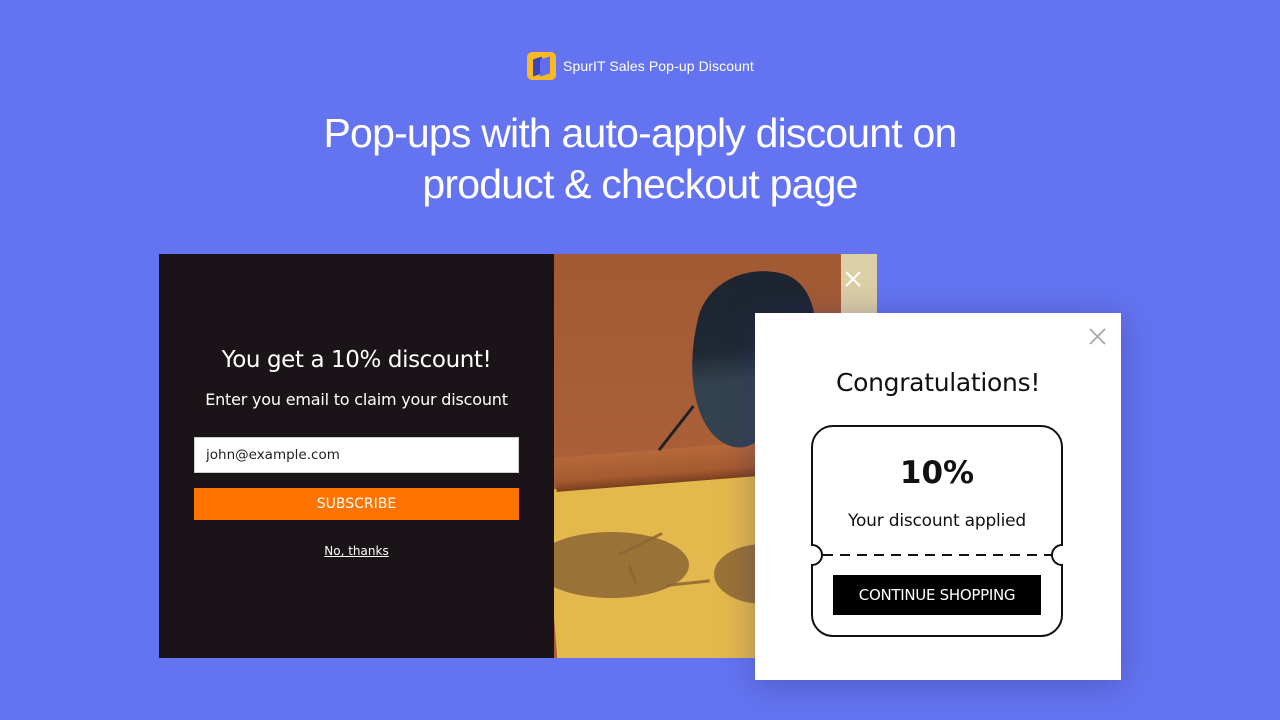 This screenshot has width=1280, height=720. Describe the element at coordinates (356, 360) in the screenshot. I see `subscribe-title: You get a 10% discount!` at that location.